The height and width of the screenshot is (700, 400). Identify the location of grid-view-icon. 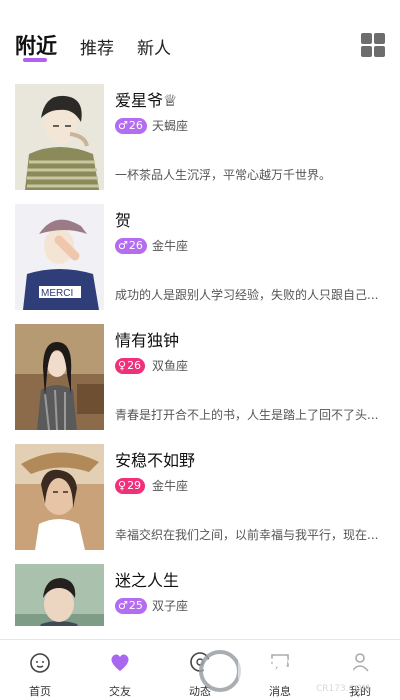
(373, 45).